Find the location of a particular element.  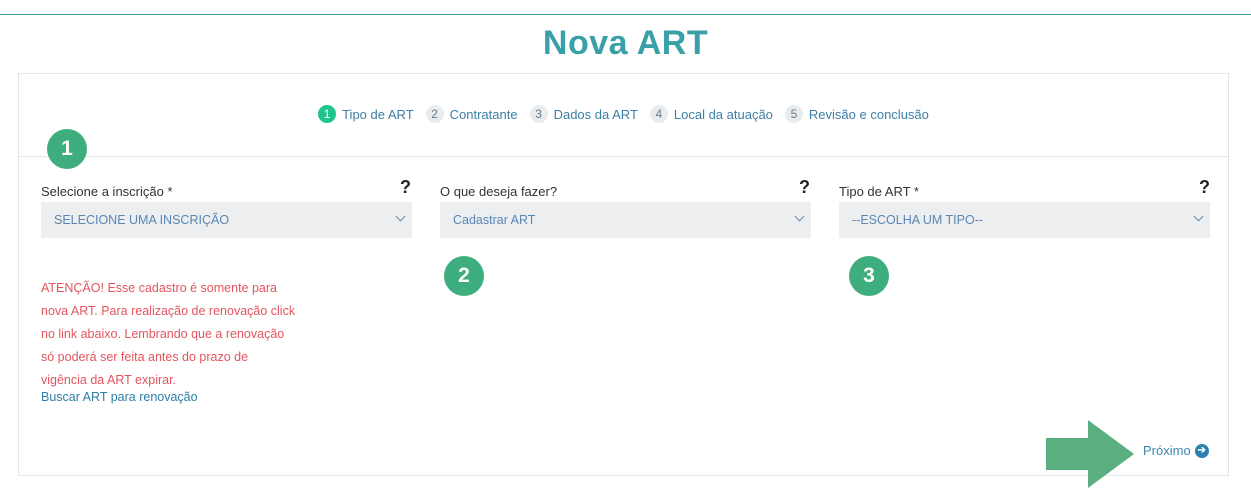

step-label: Dados da ART is located at coordinates (595, 114).